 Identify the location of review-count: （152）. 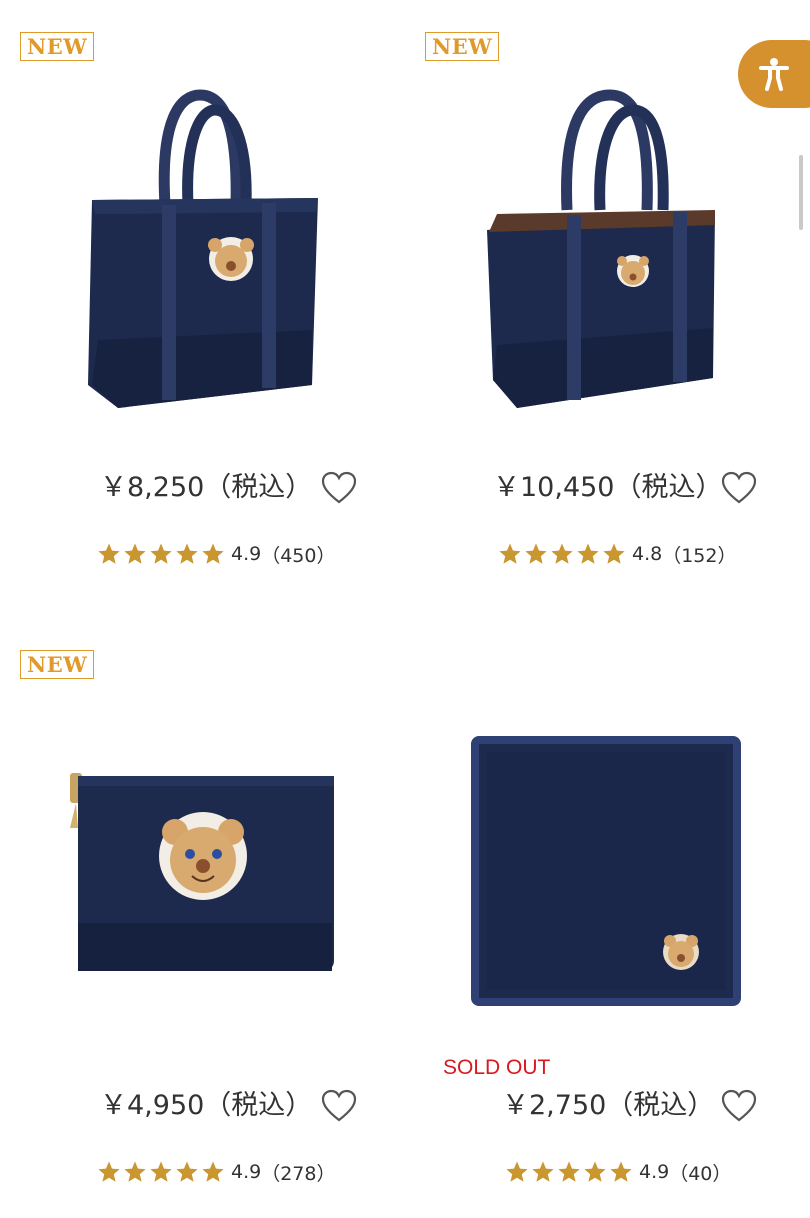
(699, 555).